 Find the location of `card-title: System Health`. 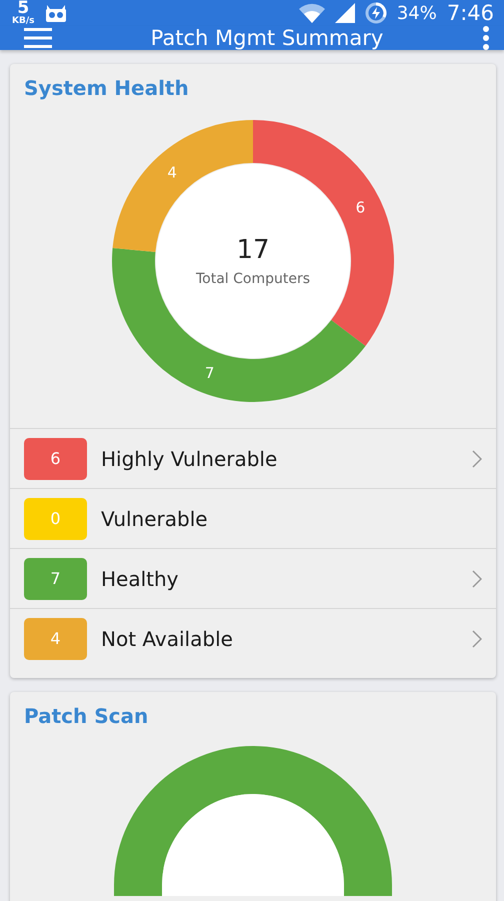

card-title: System Health is located at coordinates (106, 88).